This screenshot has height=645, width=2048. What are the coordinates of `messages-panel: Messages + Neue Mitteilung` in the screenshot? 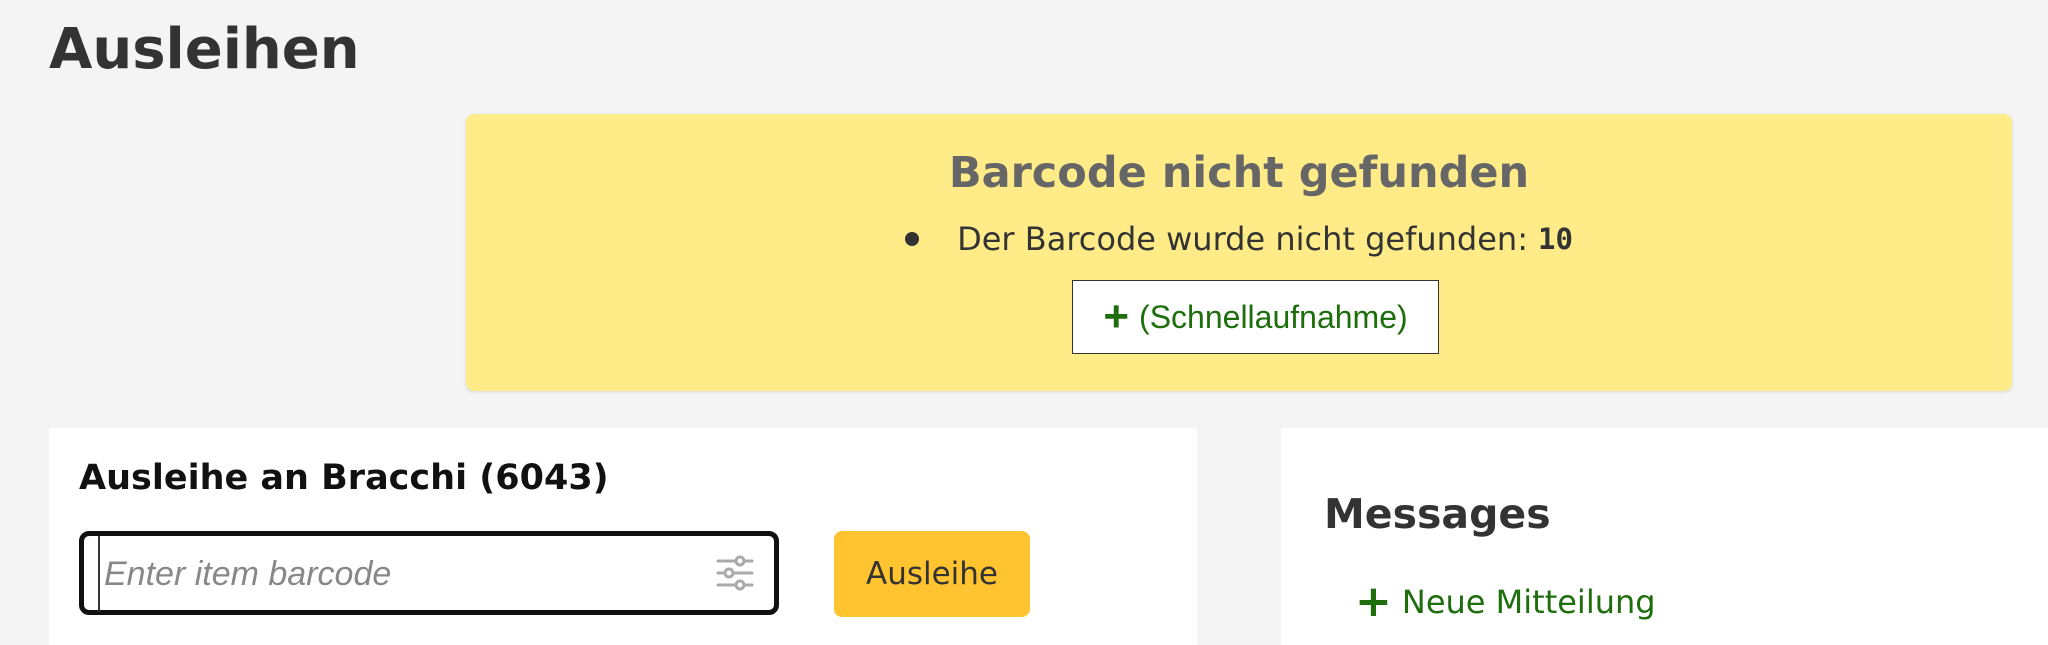 It's located at (1664, 536).